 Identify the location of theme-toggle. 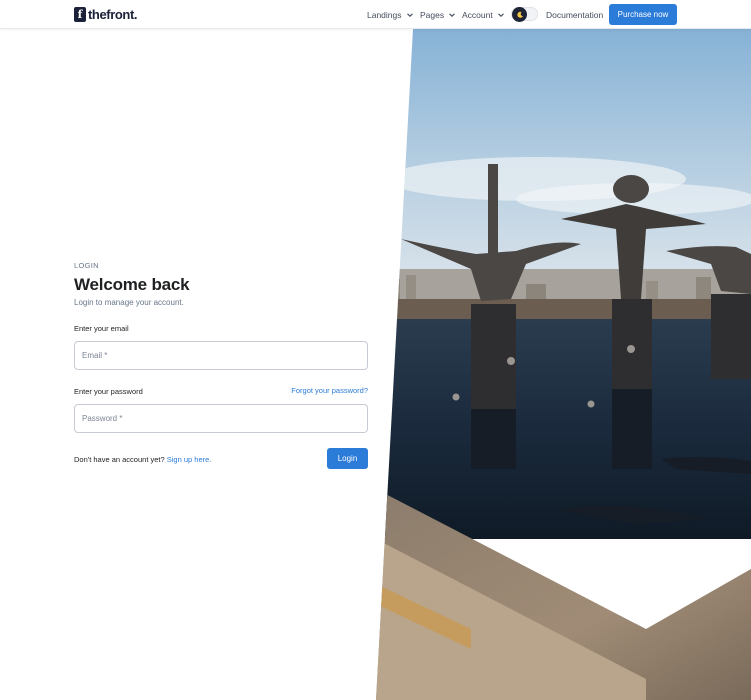
(524, 14).